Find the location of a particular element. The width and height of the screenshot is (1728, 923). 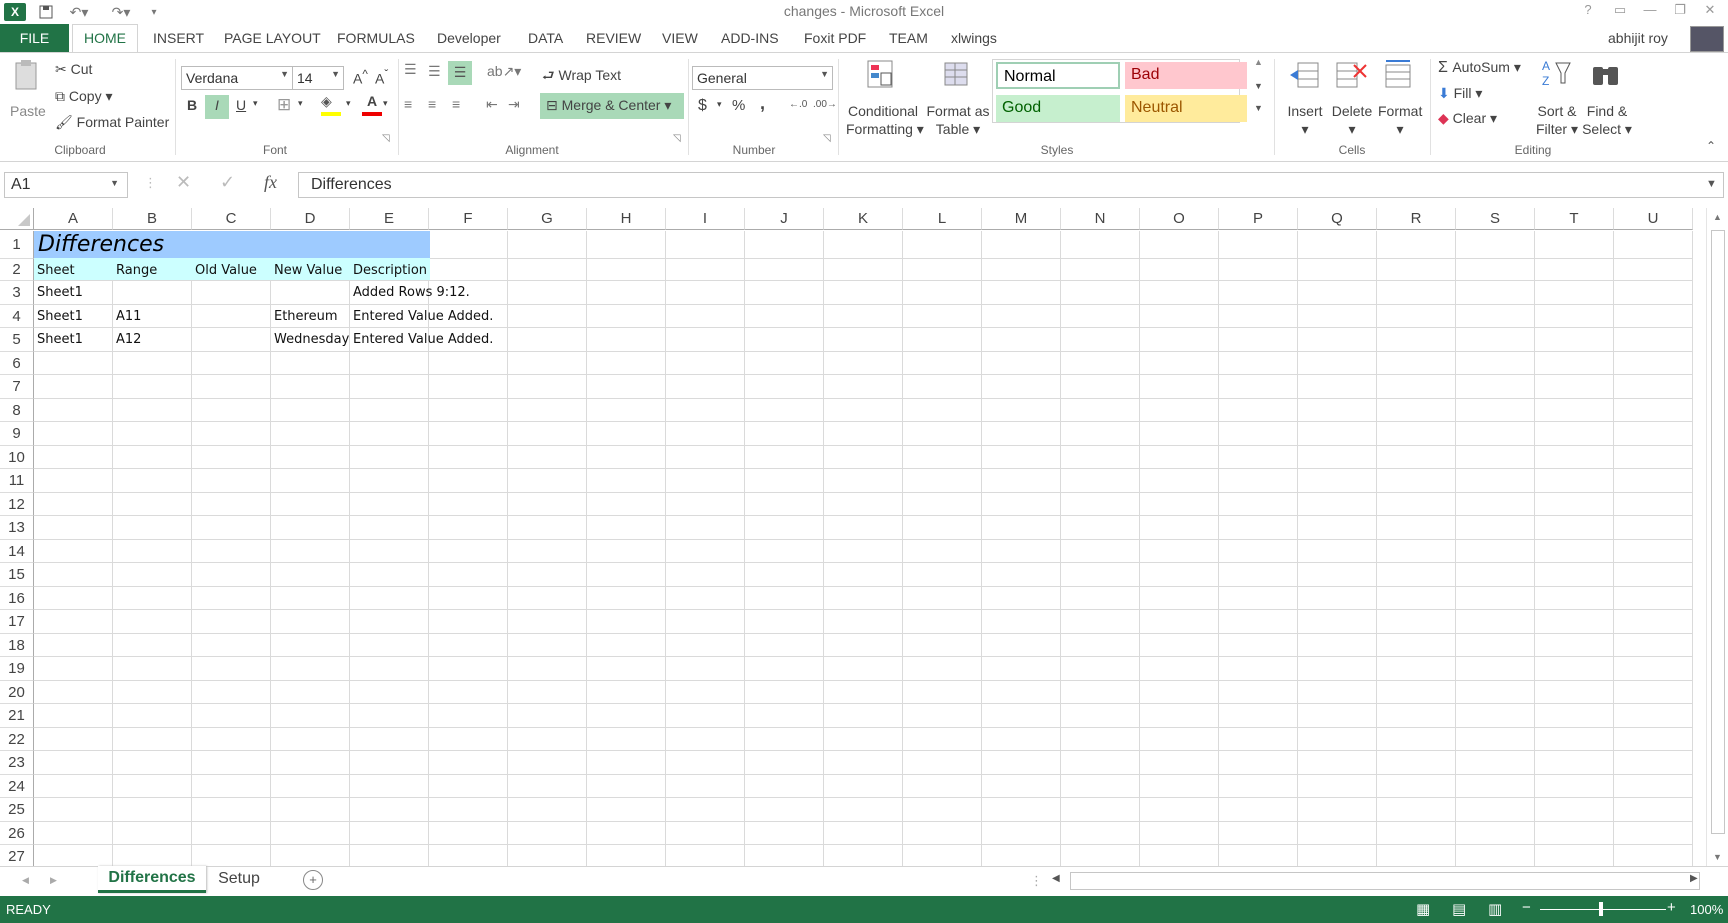

data-cell: Ethereum is located at coordinates (304, 316).